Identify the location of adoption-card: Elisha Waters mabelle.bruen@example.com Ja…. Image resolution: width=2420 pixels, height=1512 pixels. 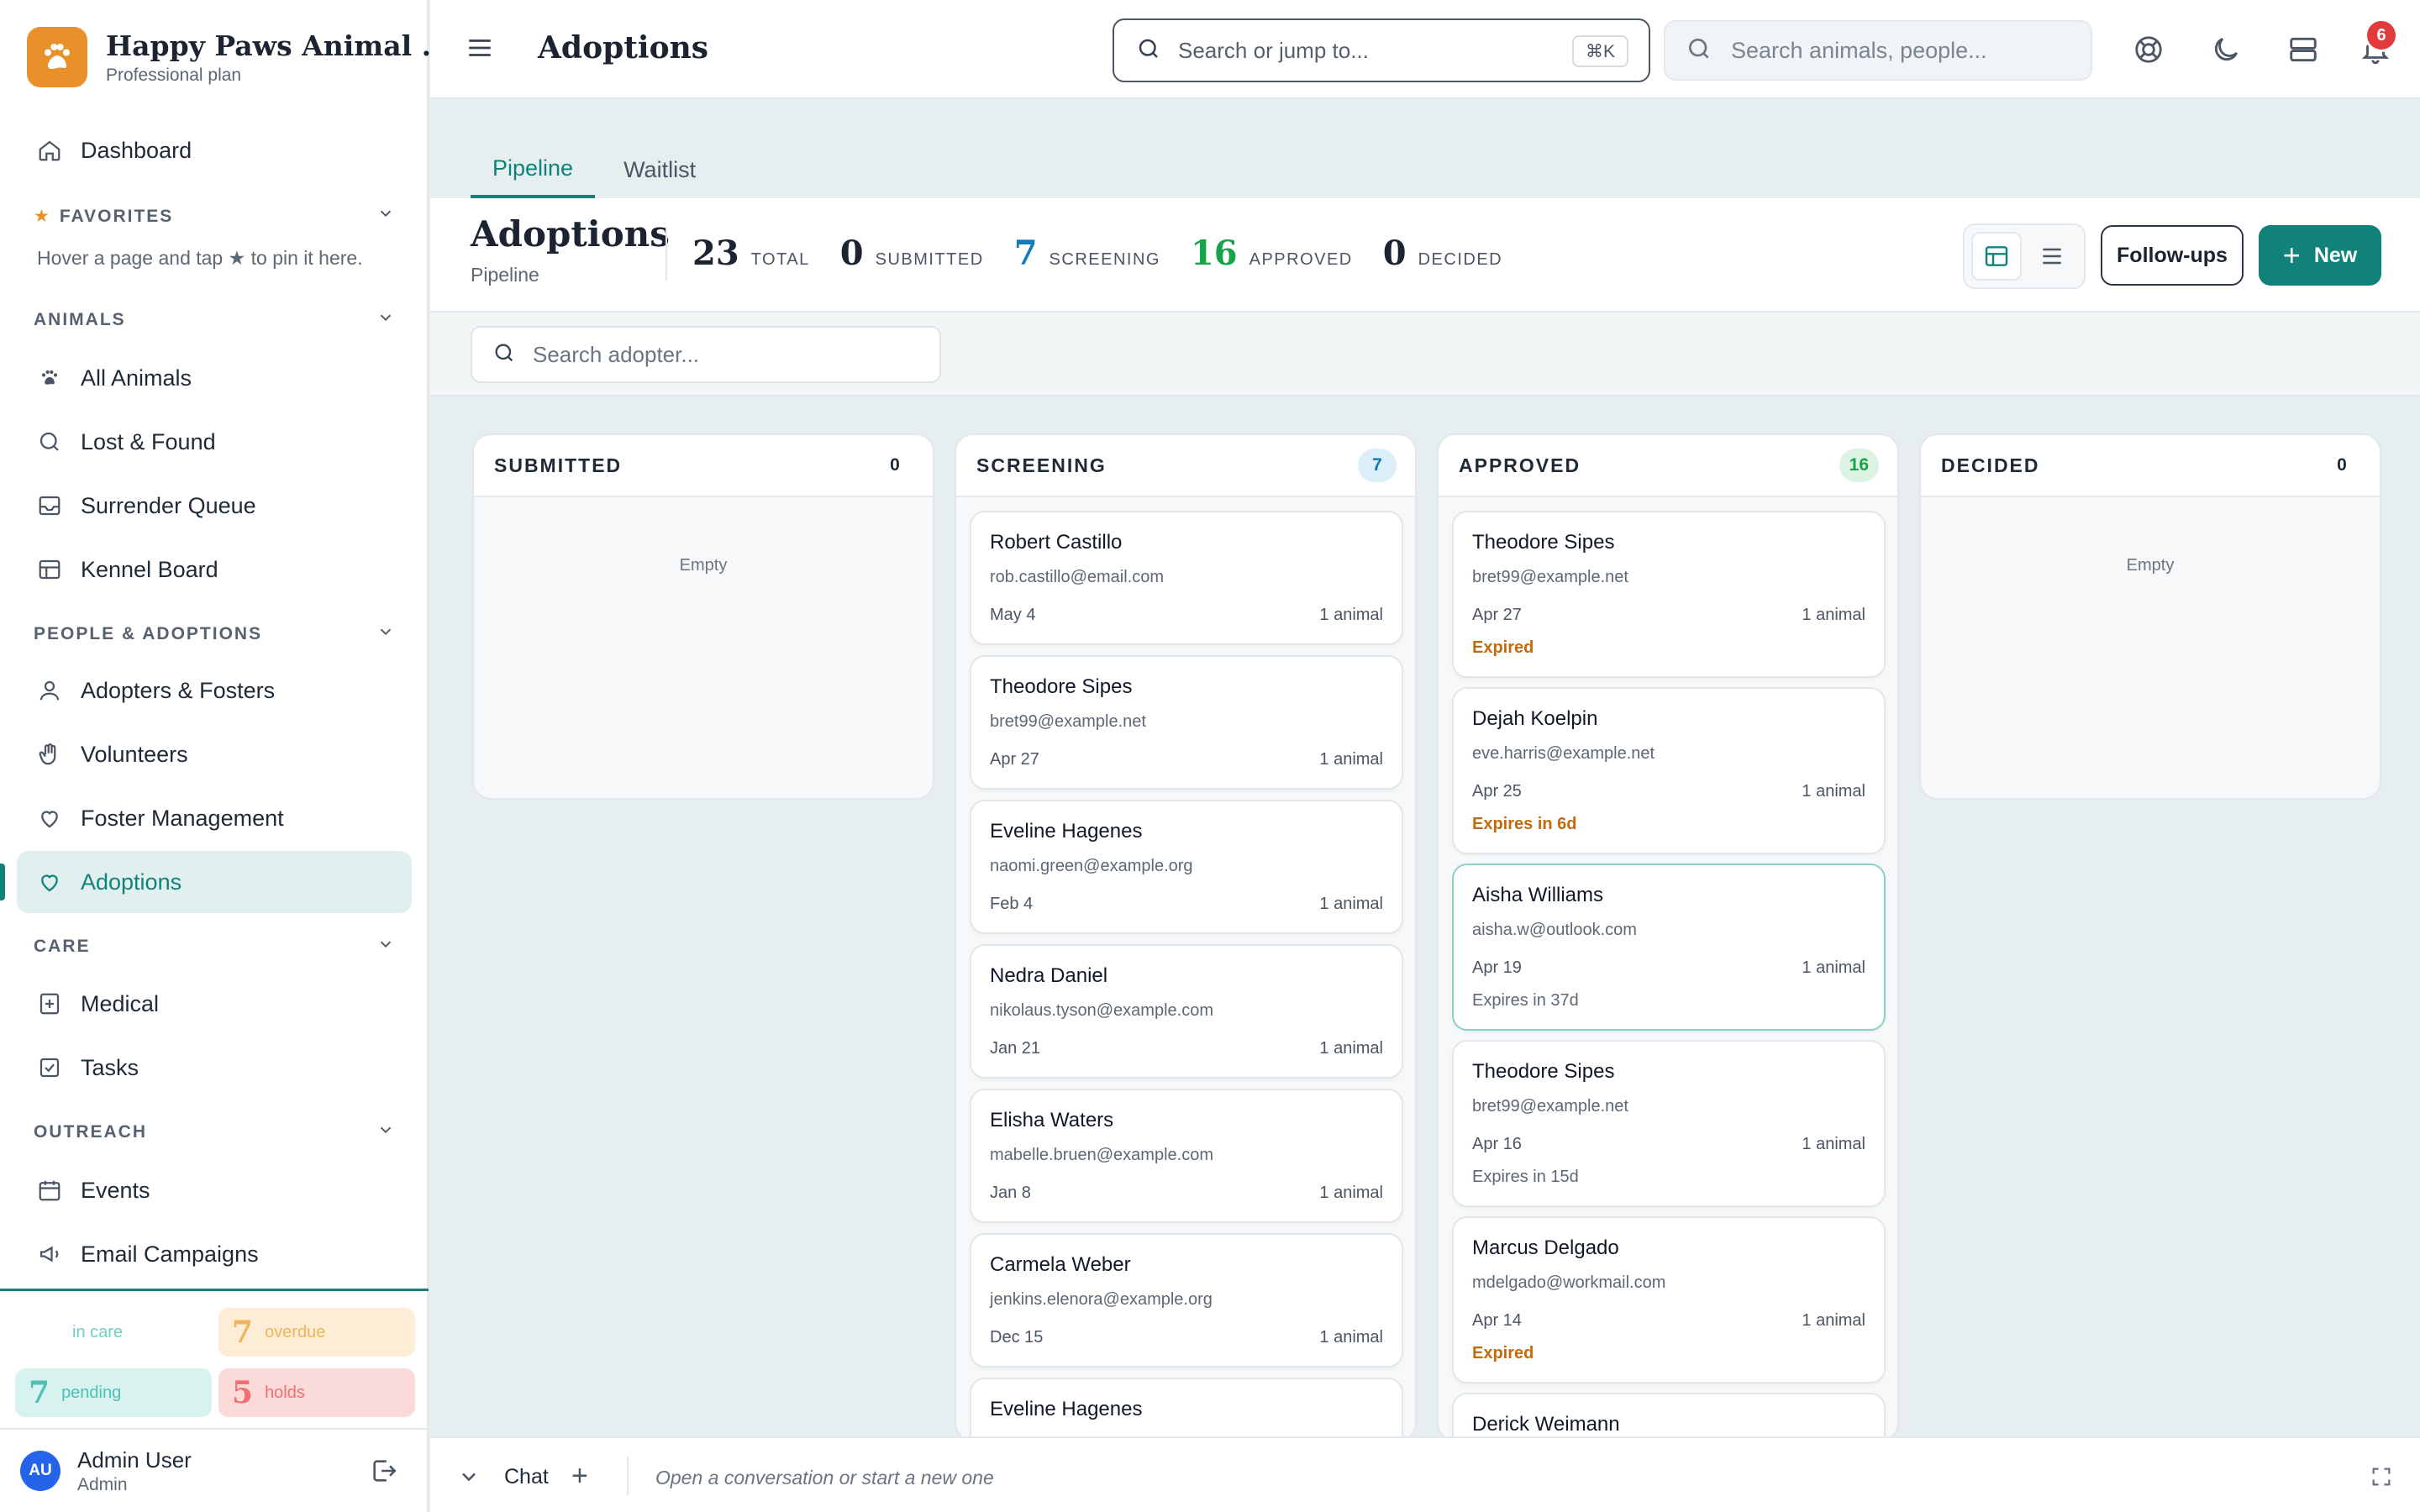
(1186, 1156).